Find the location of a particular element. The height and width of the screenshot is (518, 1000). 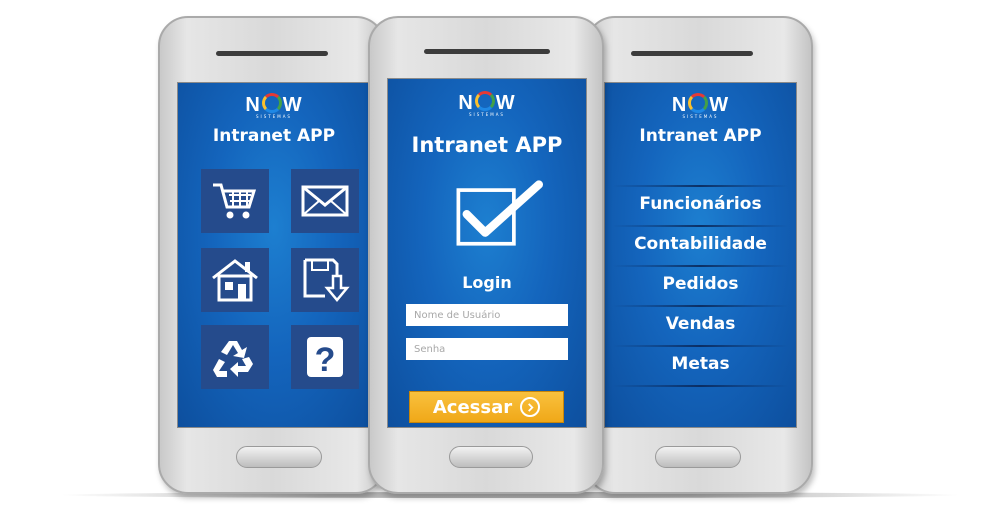

save-button is located at coordinates (325, 280).